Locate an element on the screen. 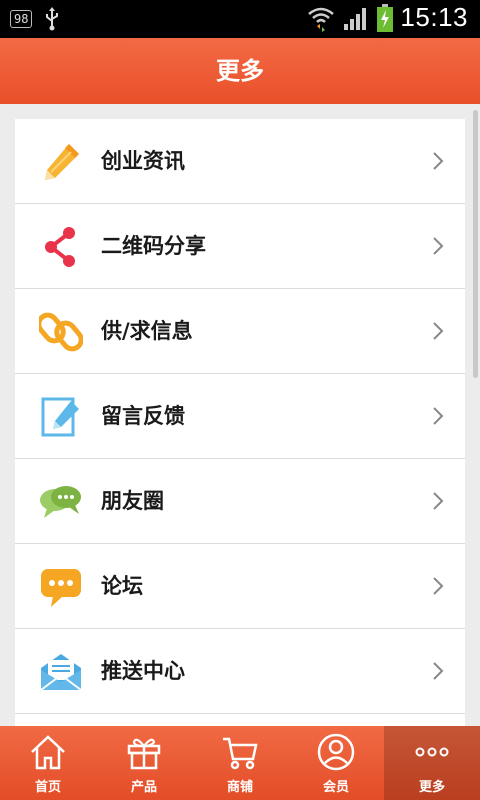  notification-count: 98 is located at coordinates (21, 19).